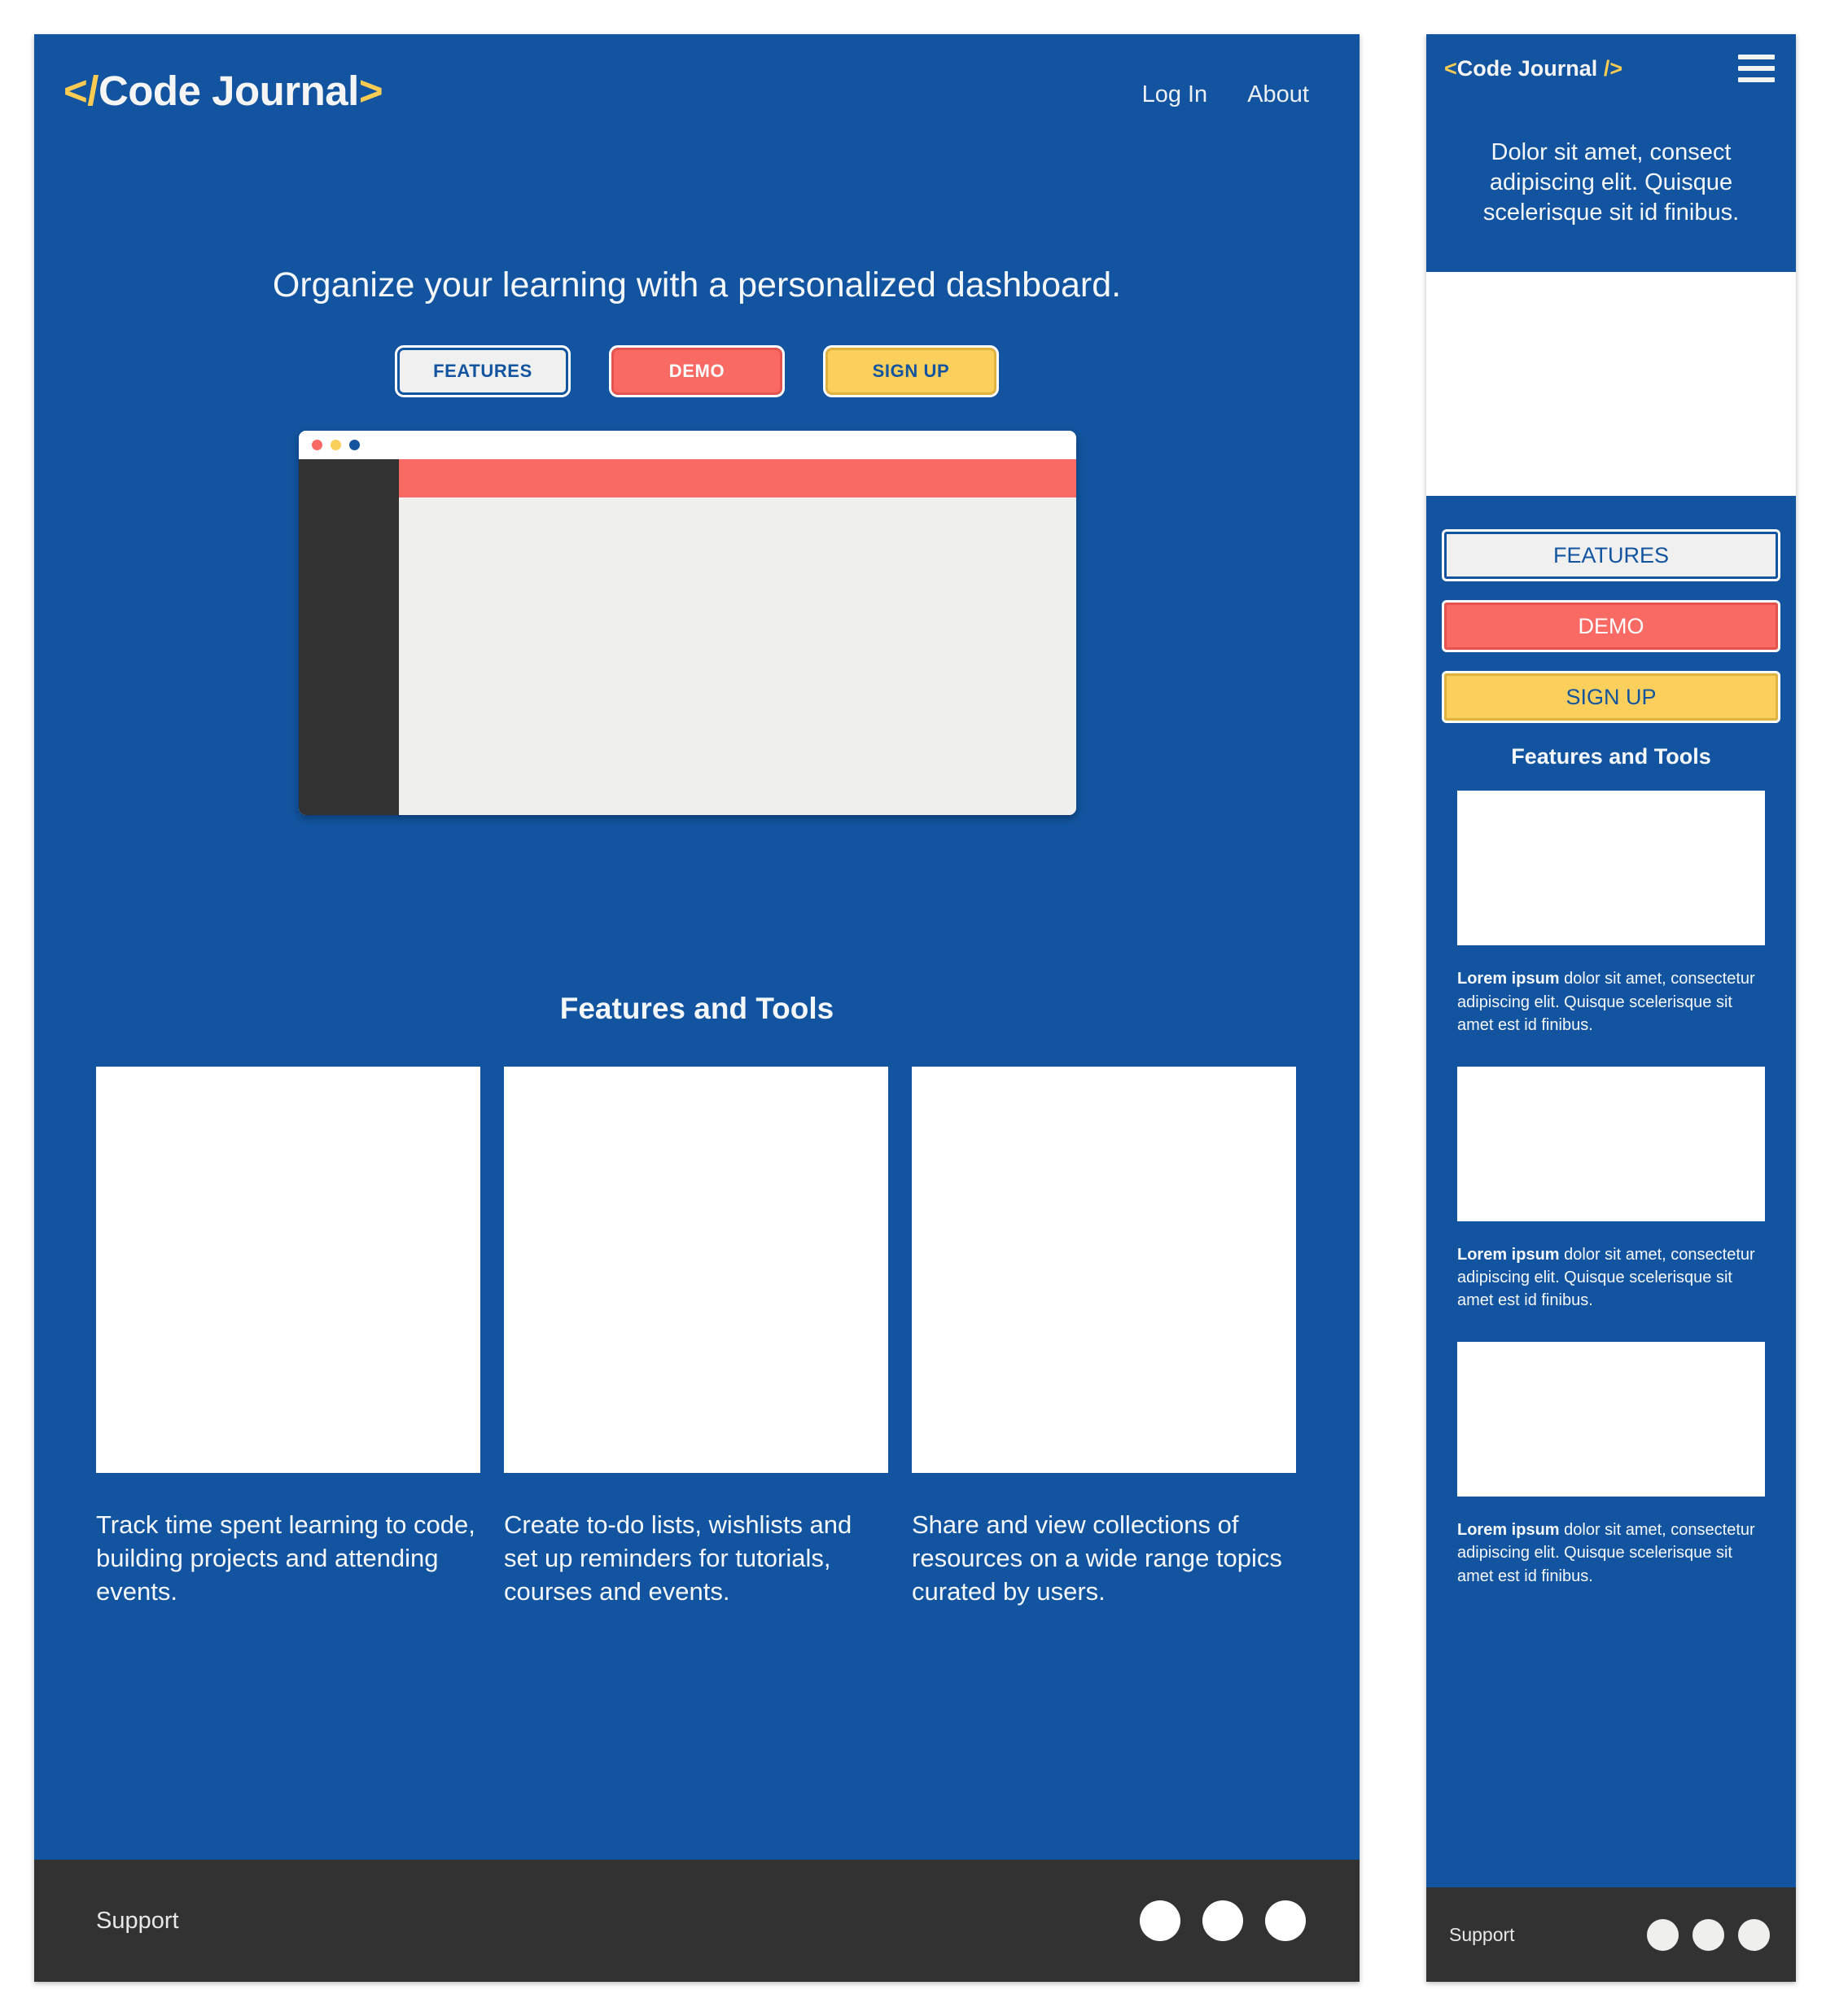 The image size is (1826, 2016). Describe the element at coordinates (1226, 95) in the screenshot. I see `desktop-nav: Log In About` at that location.